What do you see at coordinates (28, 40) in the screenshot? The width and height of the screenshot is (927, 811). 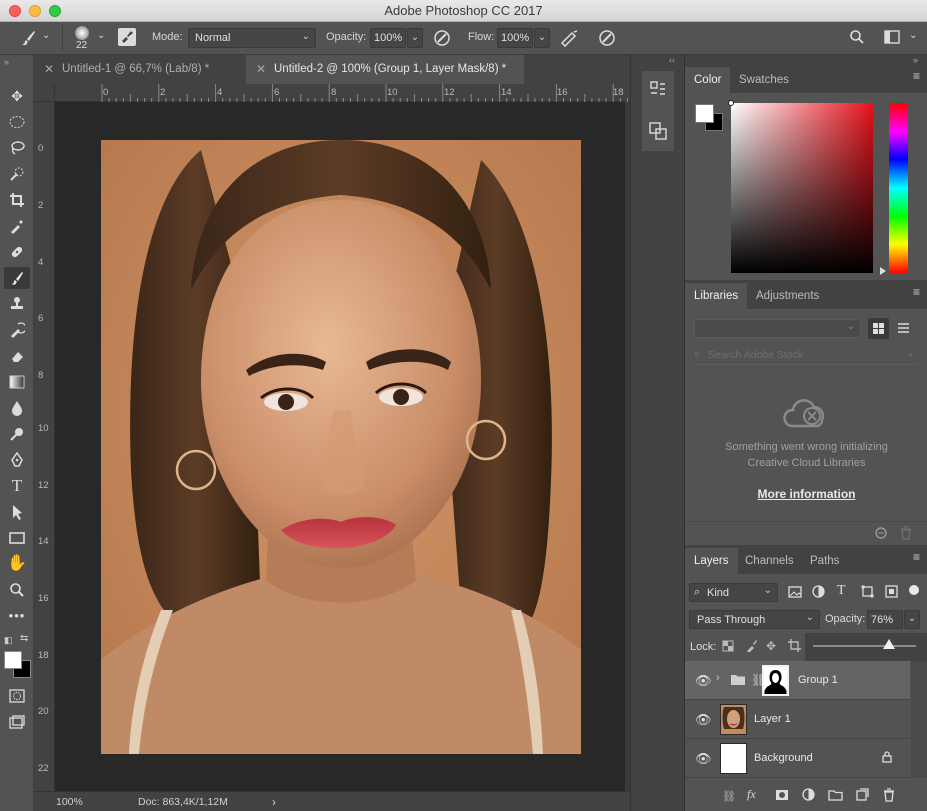 I see `brush-tool-preset-icon` at bounding box center [28, 40].